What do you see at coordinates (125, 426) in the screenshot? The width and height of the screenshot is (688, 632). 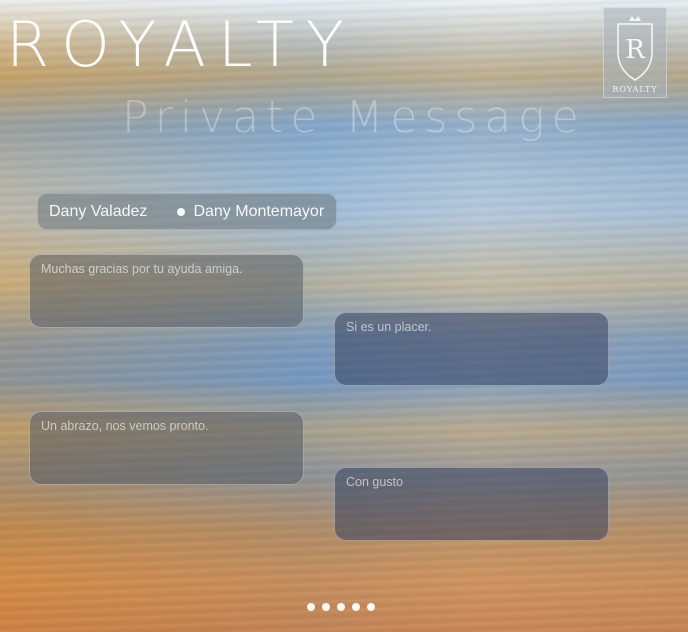 I see `message-text: Un abrazo, nos vemos pronto.` at bounding box center [125, 426].